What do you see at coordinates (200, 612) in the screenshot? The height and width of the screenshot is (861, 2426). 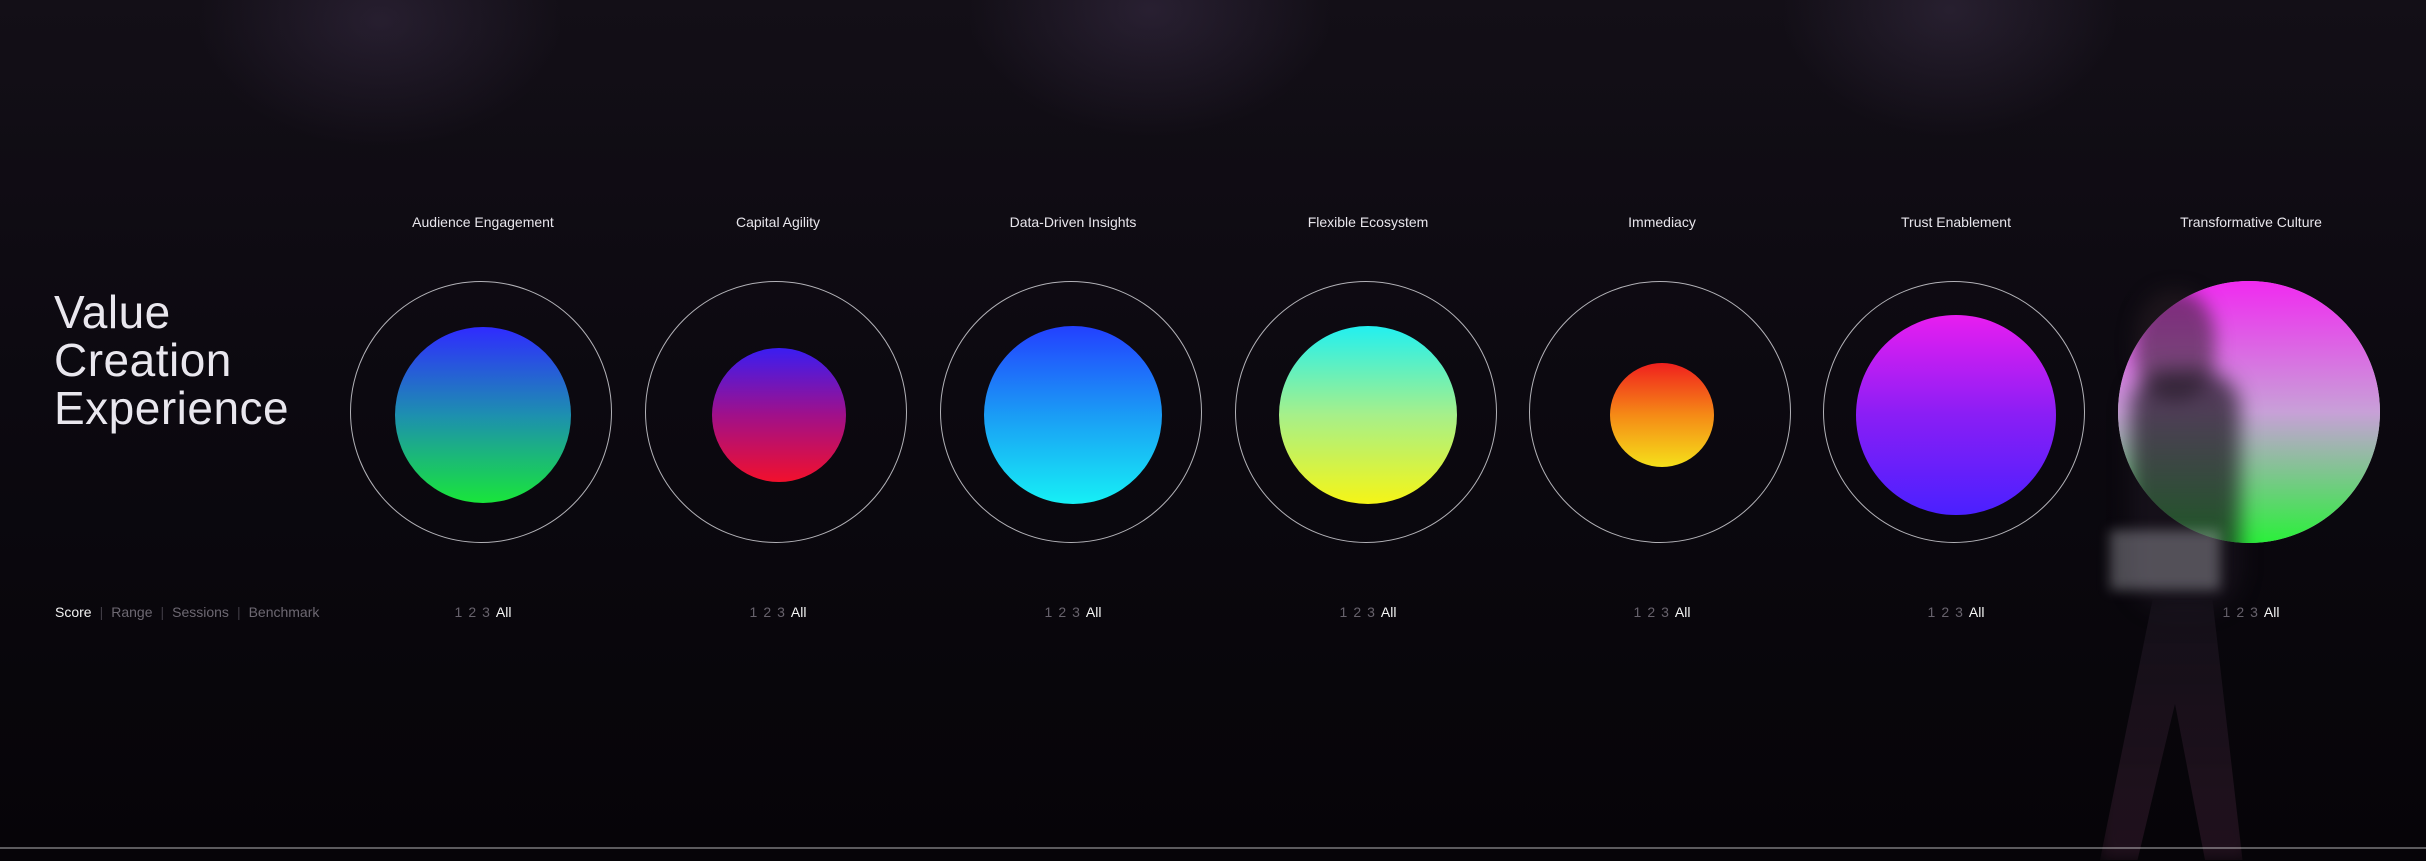 I see `view-mode-sessions: Sessions` at bounding box center [200, 612].